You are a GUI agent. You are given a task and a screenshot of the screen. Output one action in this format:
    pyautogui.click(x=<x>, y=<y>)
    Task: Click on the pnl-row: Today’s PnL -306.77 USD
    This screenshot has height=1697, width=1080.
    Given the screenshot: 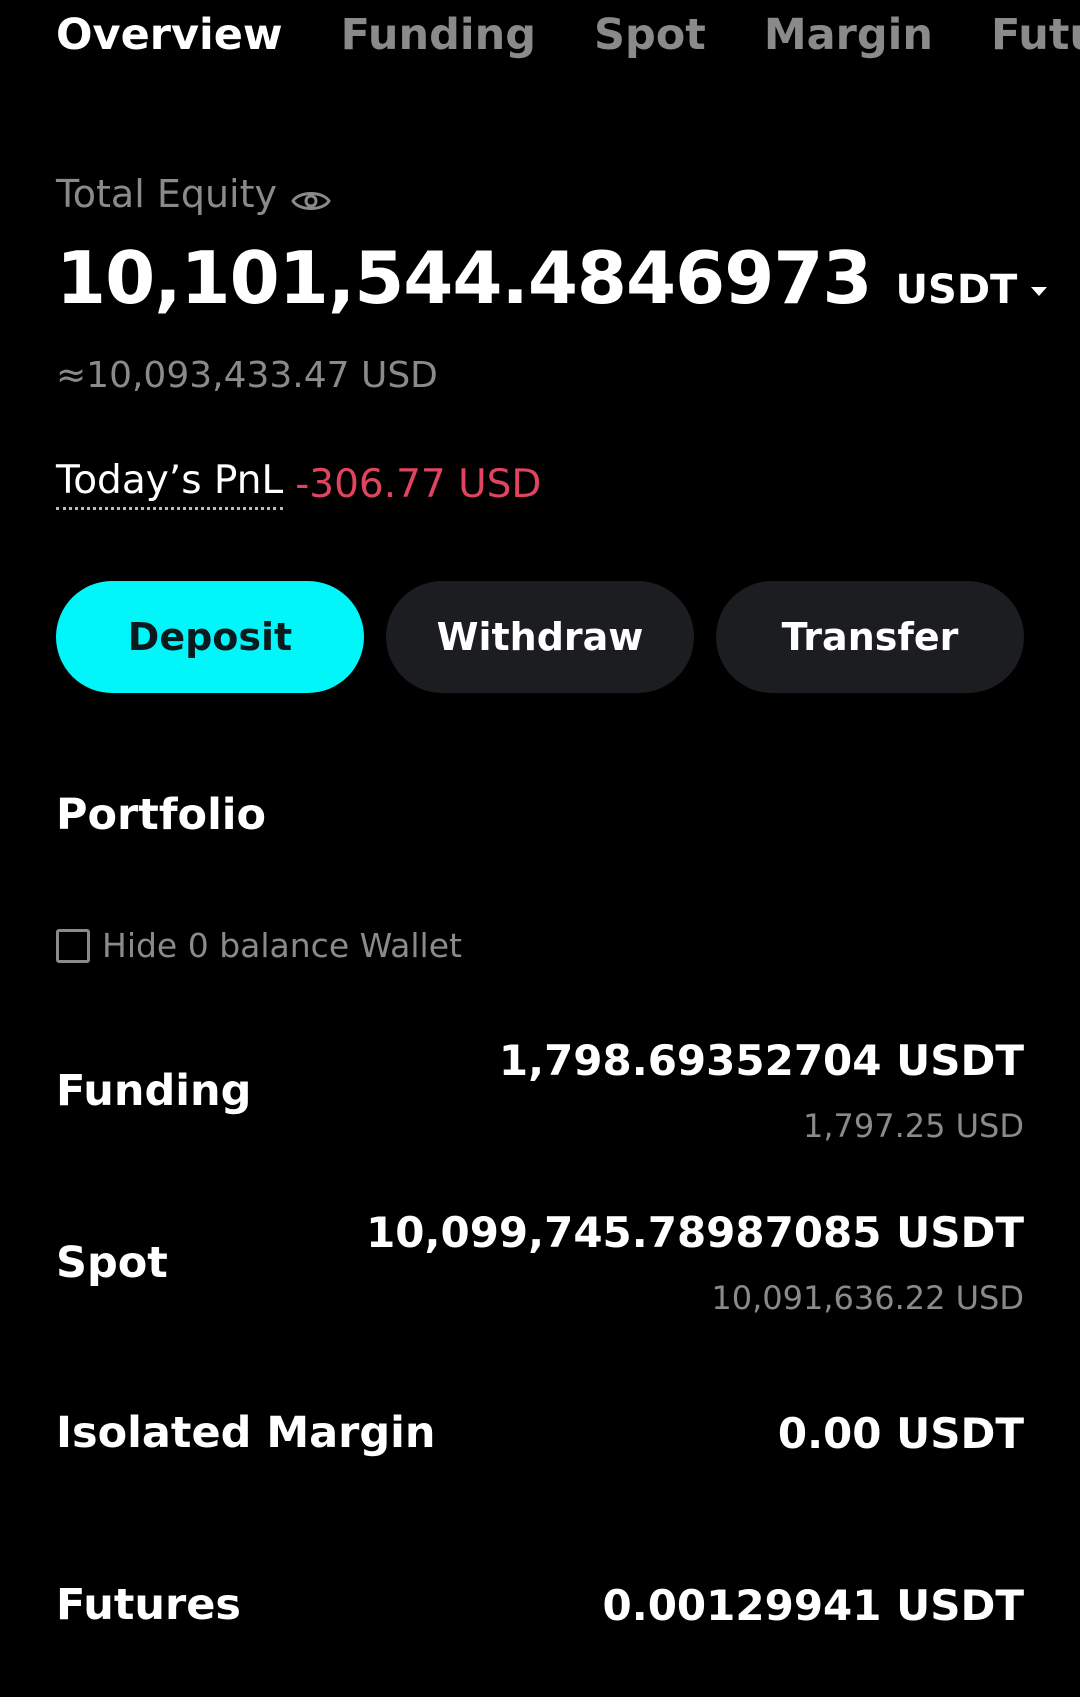 What is the action you would take?
    pyautogui.click(x=298, y=484)
    